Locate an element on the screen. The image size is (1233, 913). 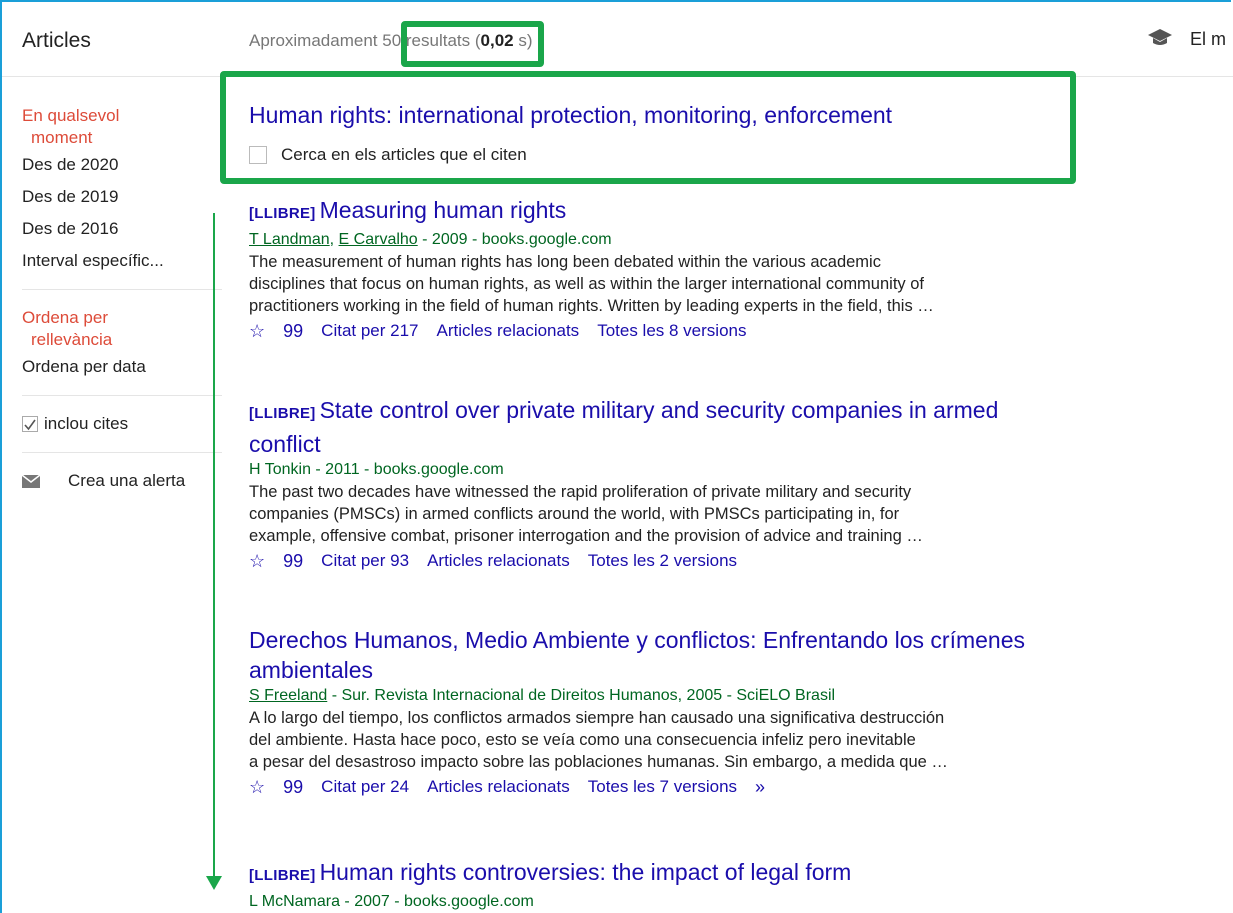
section-title: Articles is located at coordinates (56, 40).